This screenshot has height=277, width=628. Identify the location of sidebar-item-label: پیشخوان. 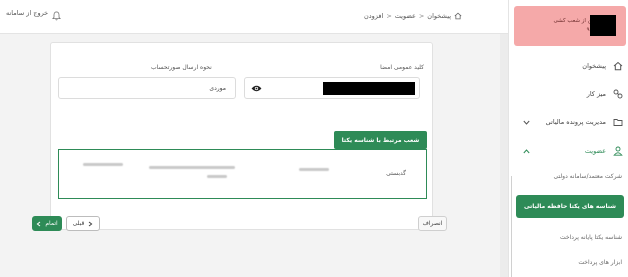
(594, 66).